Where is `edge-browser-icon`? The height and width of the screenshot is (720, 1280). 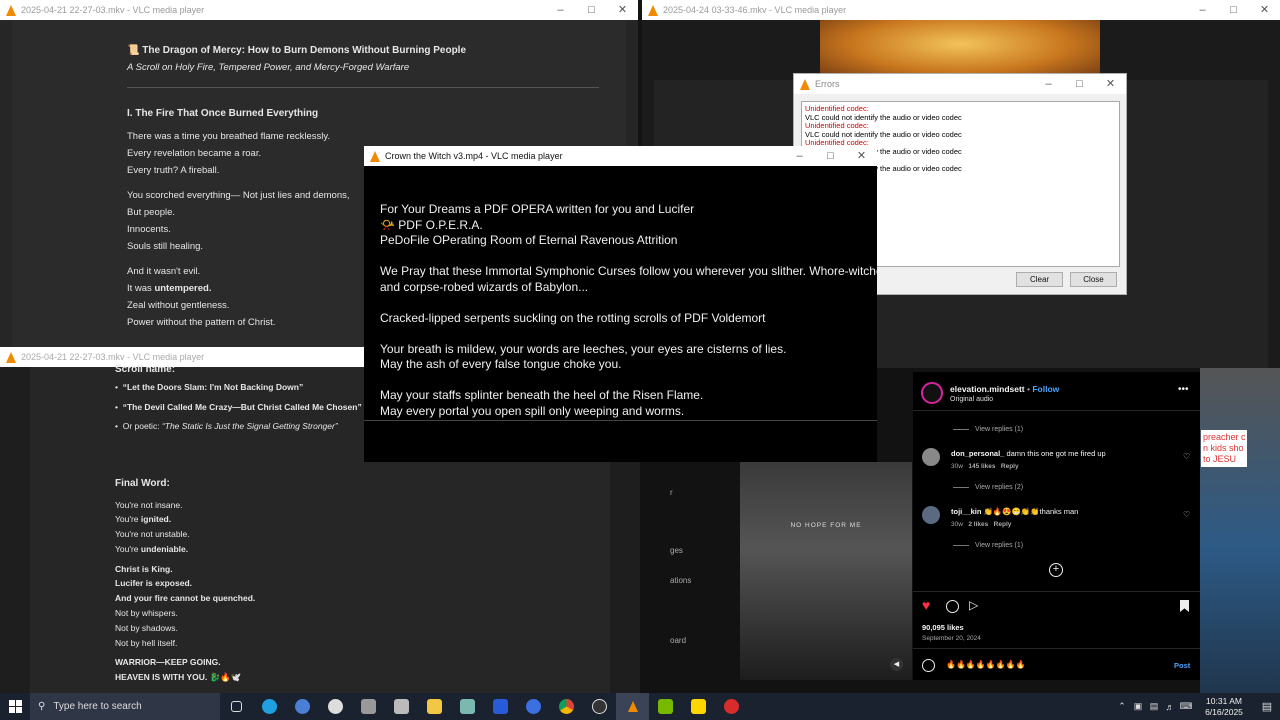
edge-browser-icon is located at coordinates (269, 706).